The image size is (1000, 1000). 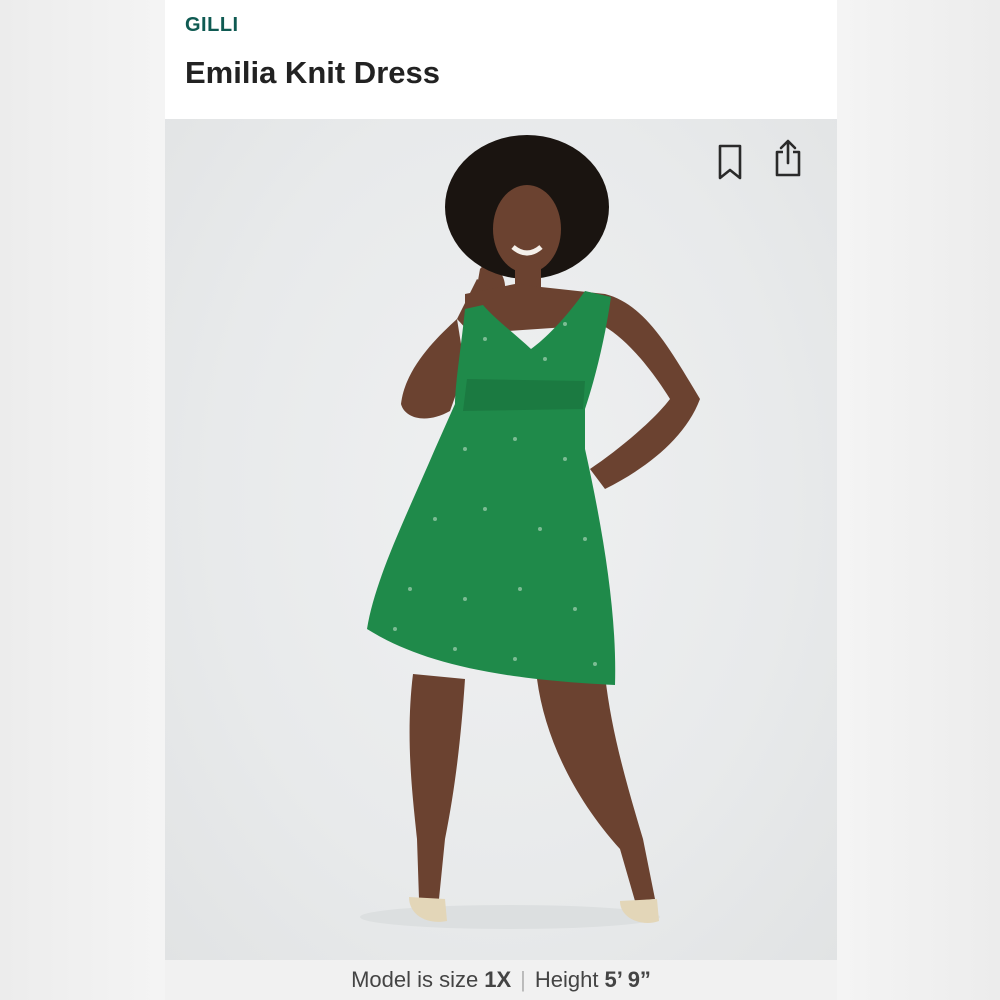 I want to click on brand-name: GILLI, so click(x=212, y=25).